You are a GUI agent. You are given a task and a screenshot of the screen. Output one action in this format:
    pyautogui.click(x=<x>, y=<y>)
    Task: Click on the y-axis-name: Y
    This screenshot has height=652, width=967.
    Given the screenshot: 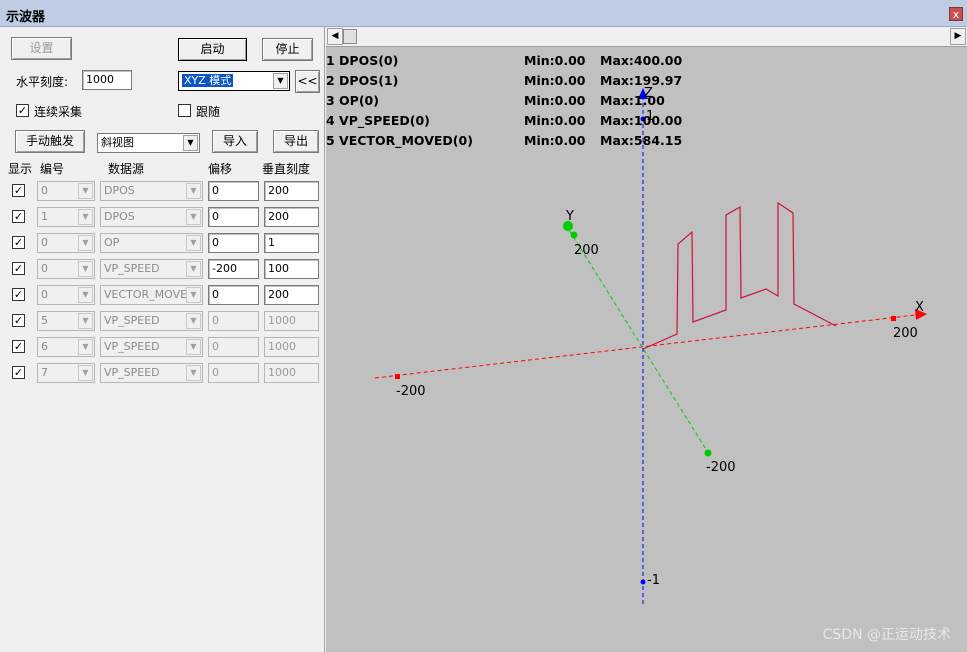 What is the action you would take?
    pyautogui.click(x=569, y=216)
    